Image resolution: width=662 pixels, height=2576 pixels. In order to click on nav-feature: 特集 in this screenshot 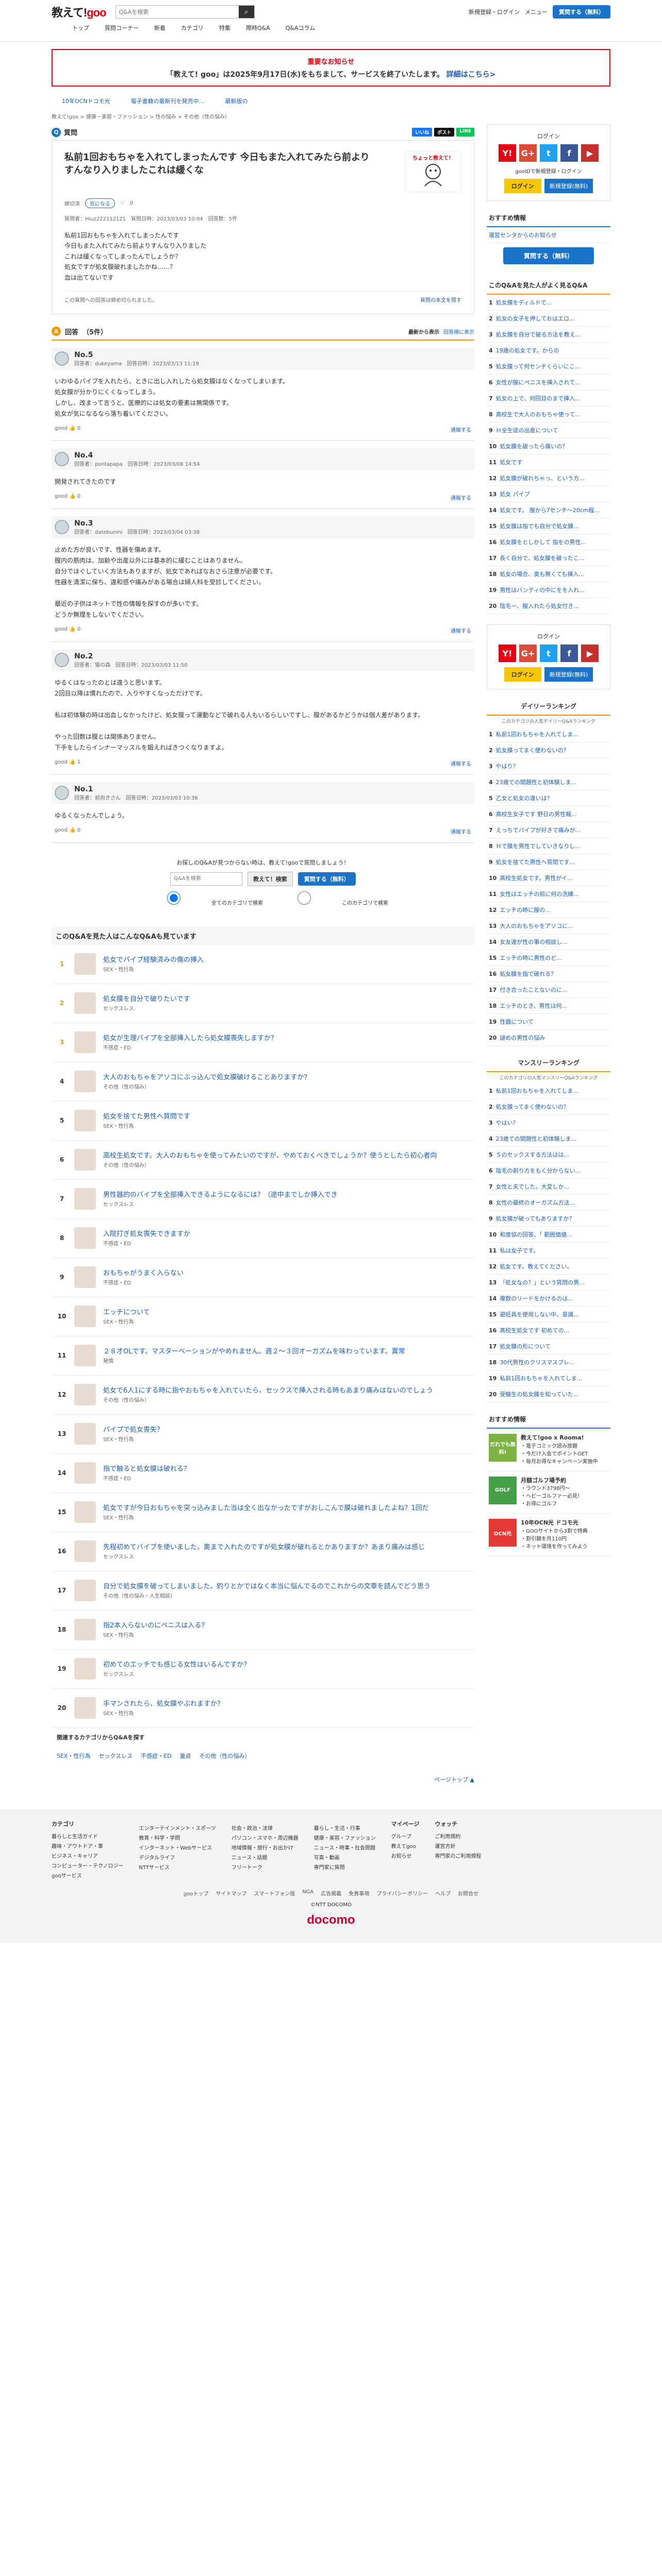, I will do `click(224, 32)`.